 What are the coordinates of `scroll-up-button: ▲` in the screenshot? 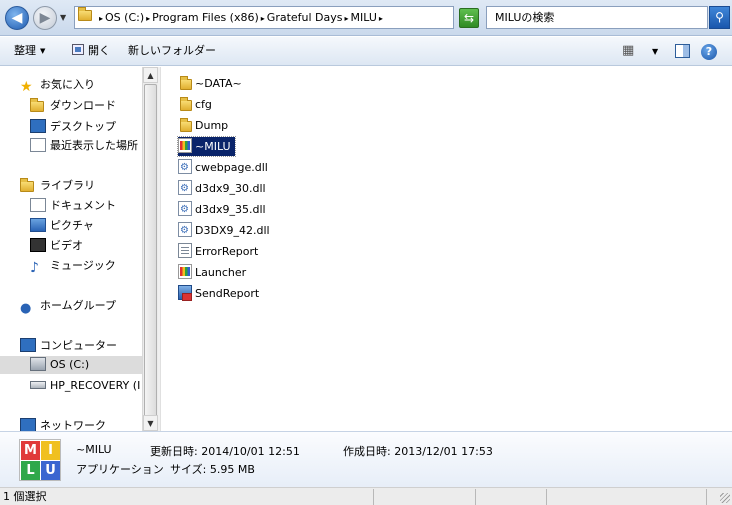 It's located at (150, 75).